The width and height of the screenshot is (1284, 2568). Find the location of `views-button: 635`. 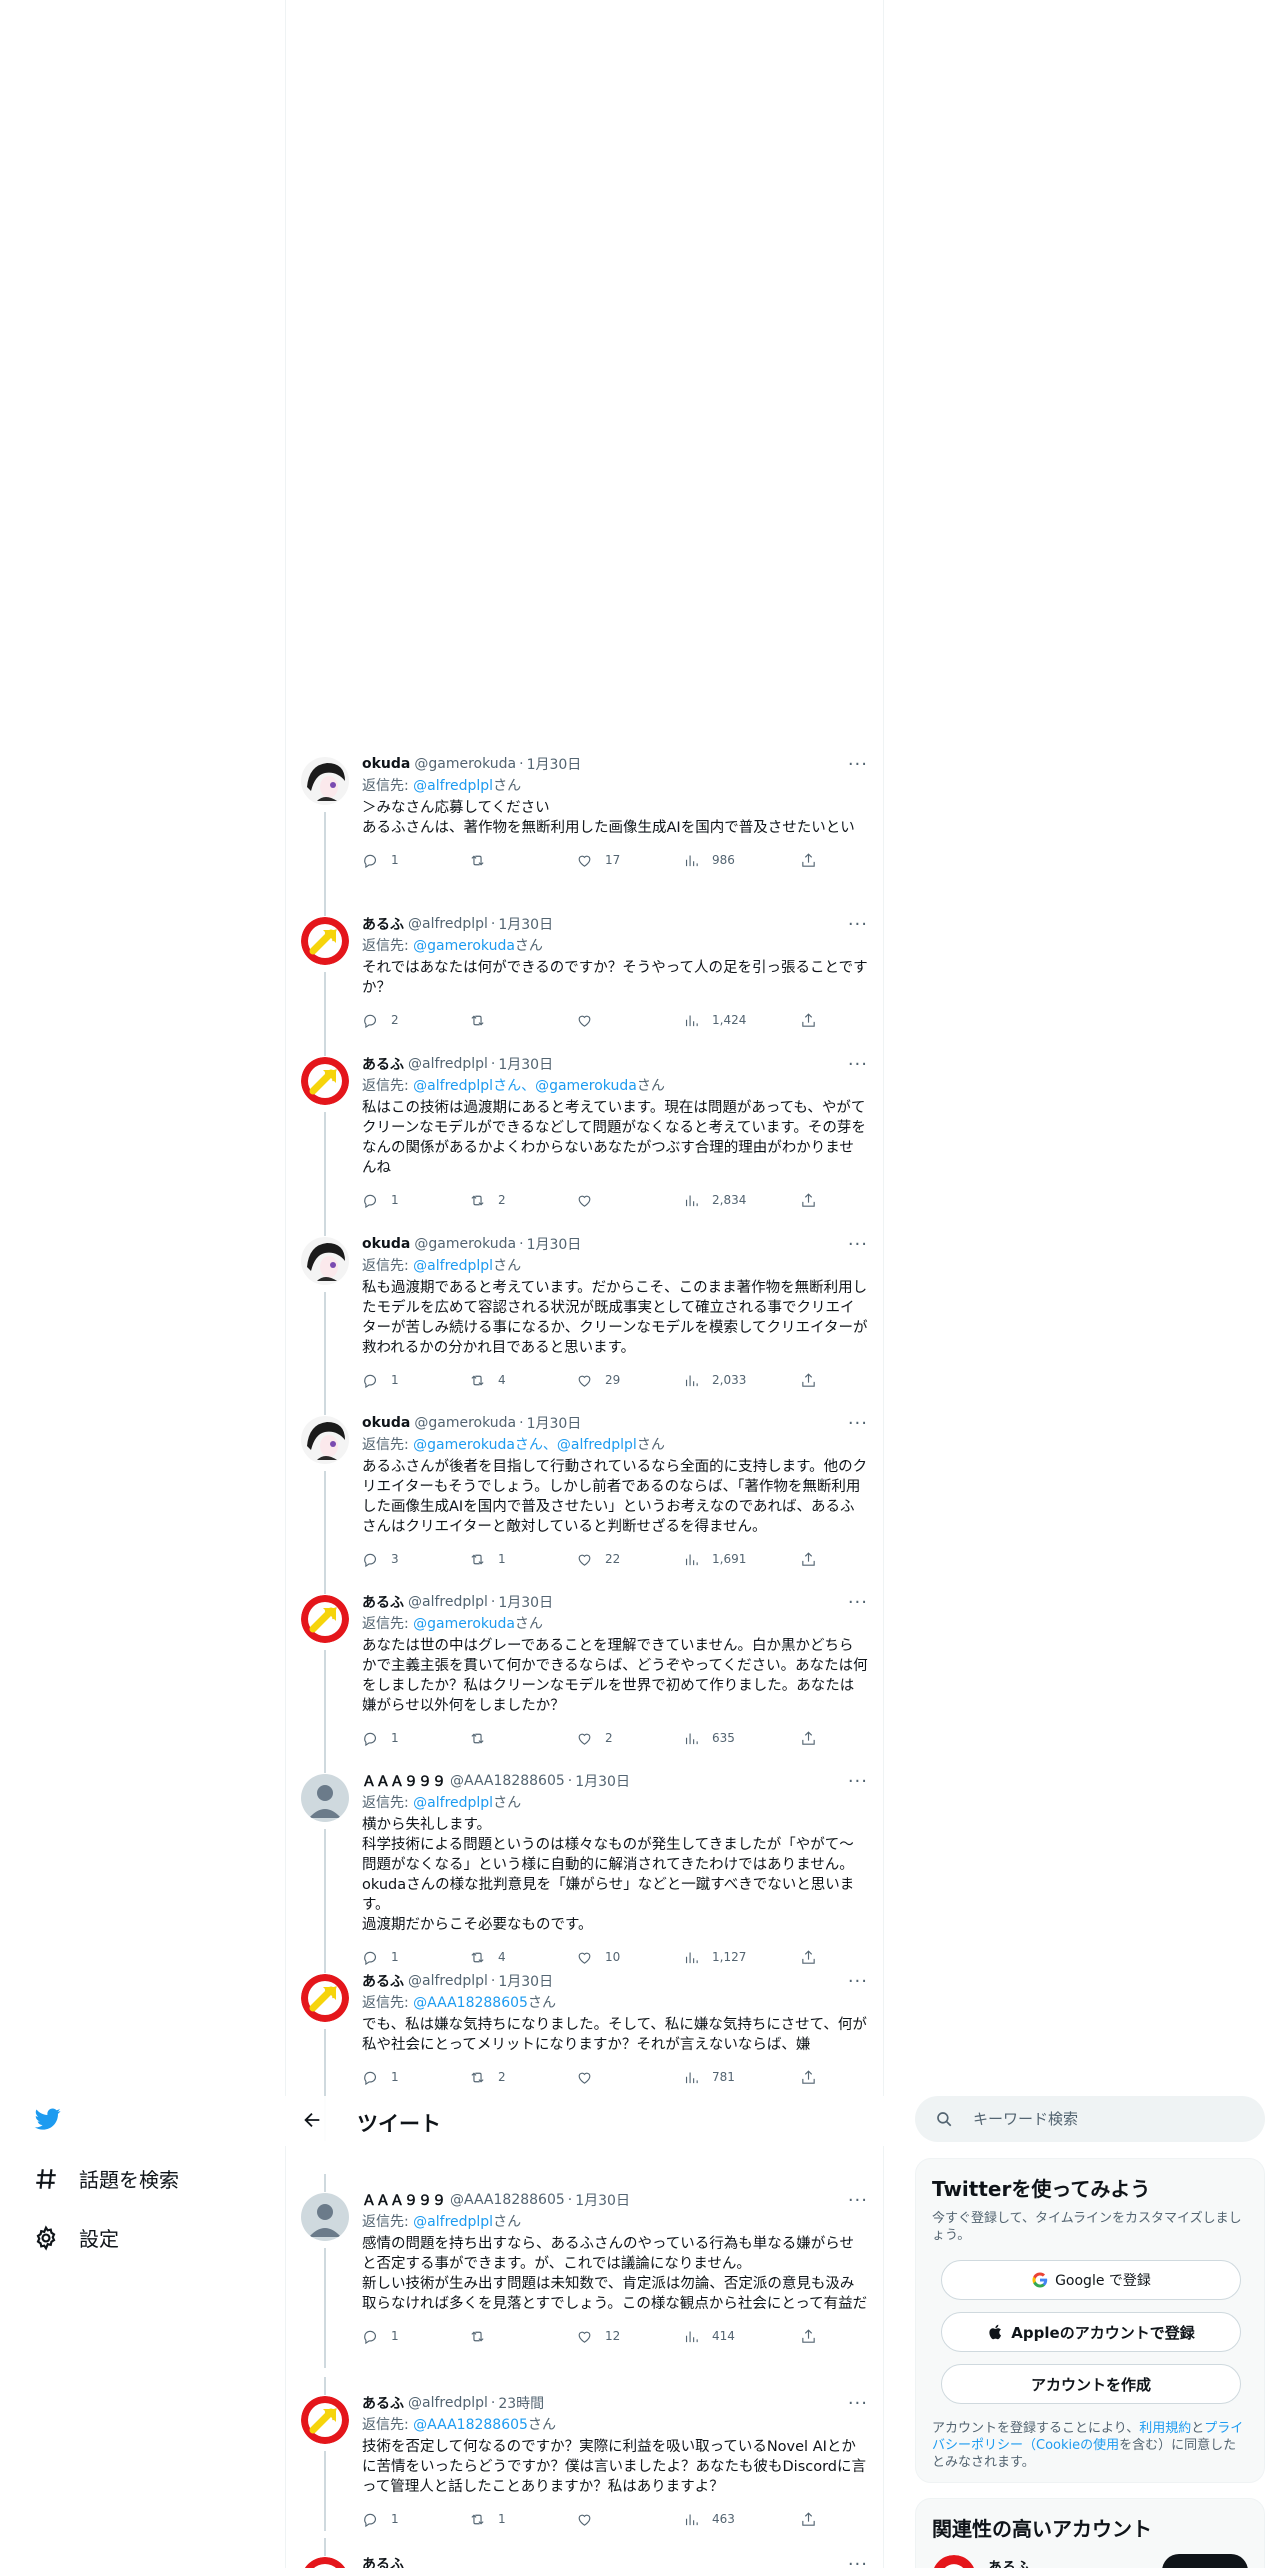

views-button: 635 is located at coordinates (741, 1738).